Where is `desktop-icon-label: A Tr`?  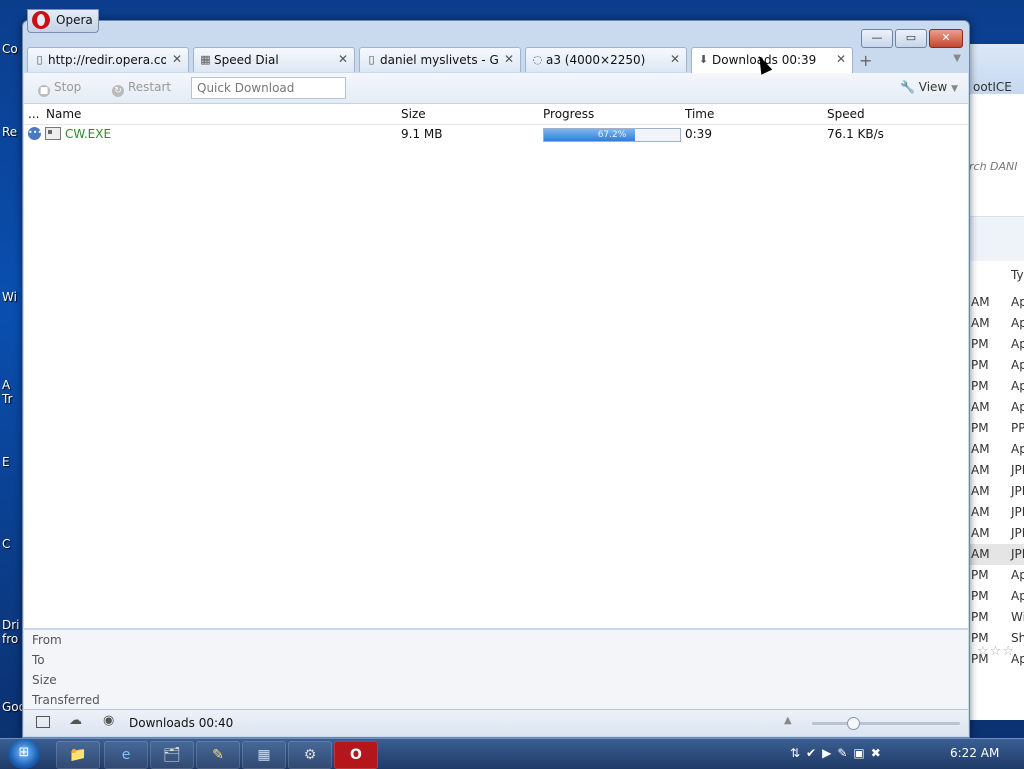
desktop-icon-label: A Tr is located at coordinates (7, 392).